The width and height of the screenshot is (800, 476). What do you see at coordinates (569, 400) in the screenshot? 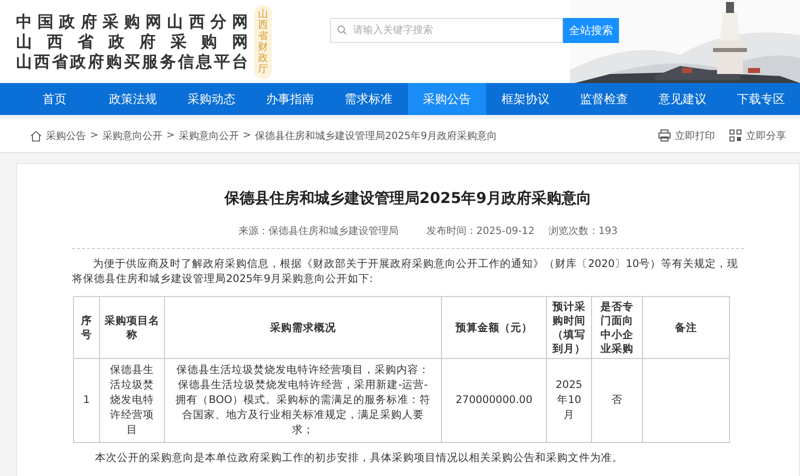
I see `table-cell: 2025年10月` at bounding box center [569, 400].